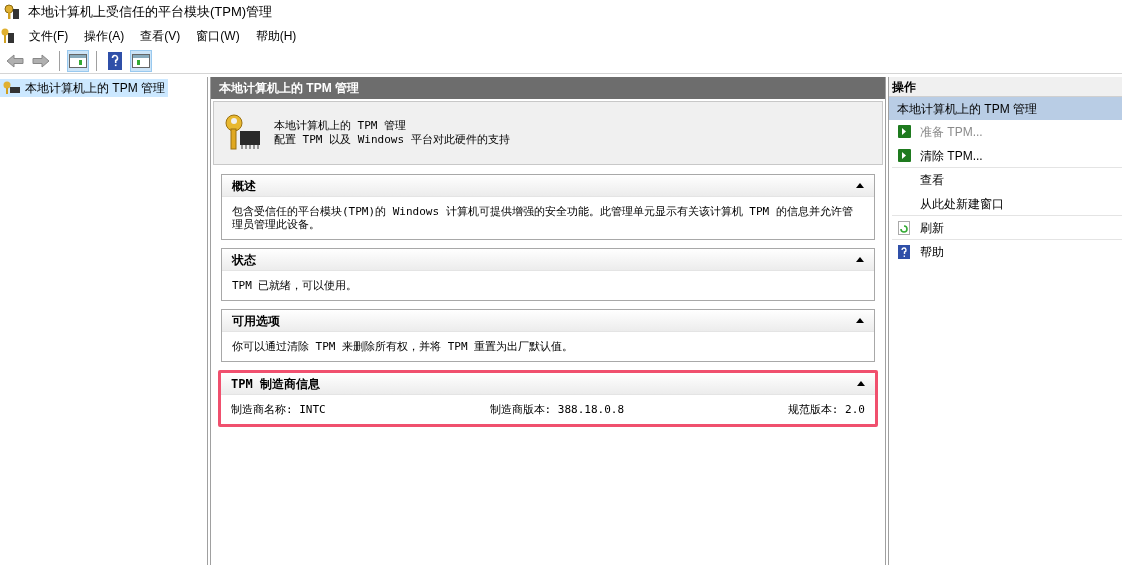  What do you see at coordinates (1007, 180) in the screenshot?
I see `action-item: 查看` at bounding box center [1007, 180].